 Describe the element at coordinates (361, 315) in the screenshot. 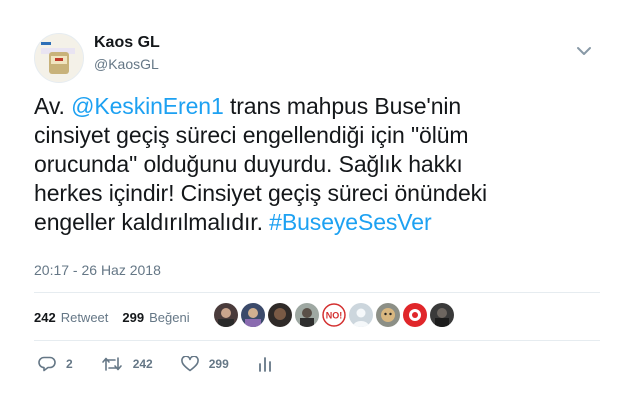

I see `default-avatar-icon` at that location.